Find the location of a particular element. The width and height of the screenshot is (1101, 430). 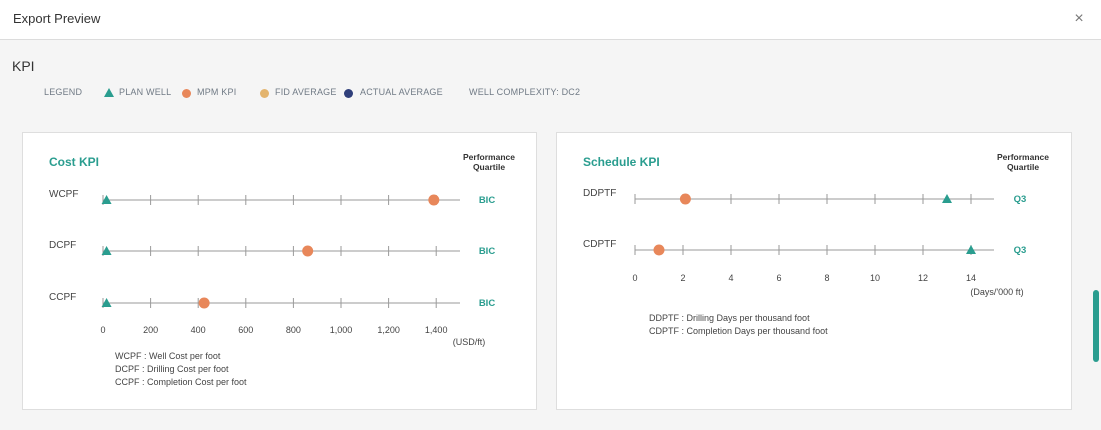

legend-item-label: MPM KPI is located at coordinates (217, 92).